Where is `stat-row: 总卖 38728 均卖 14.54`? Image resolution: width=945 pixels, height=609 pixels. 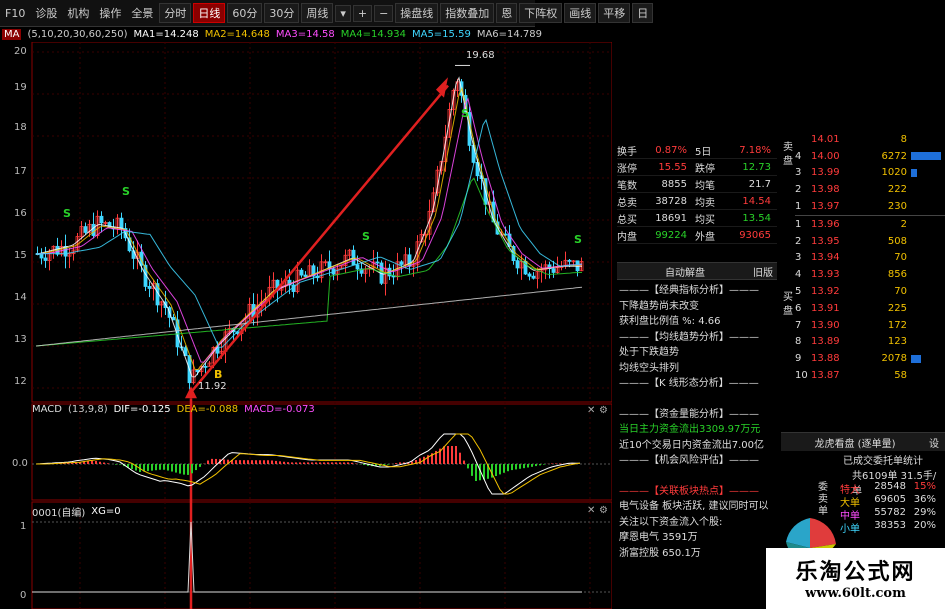
stat-row: 总卖 38728 均卖 14.54 is located at coordinates (697, 201).